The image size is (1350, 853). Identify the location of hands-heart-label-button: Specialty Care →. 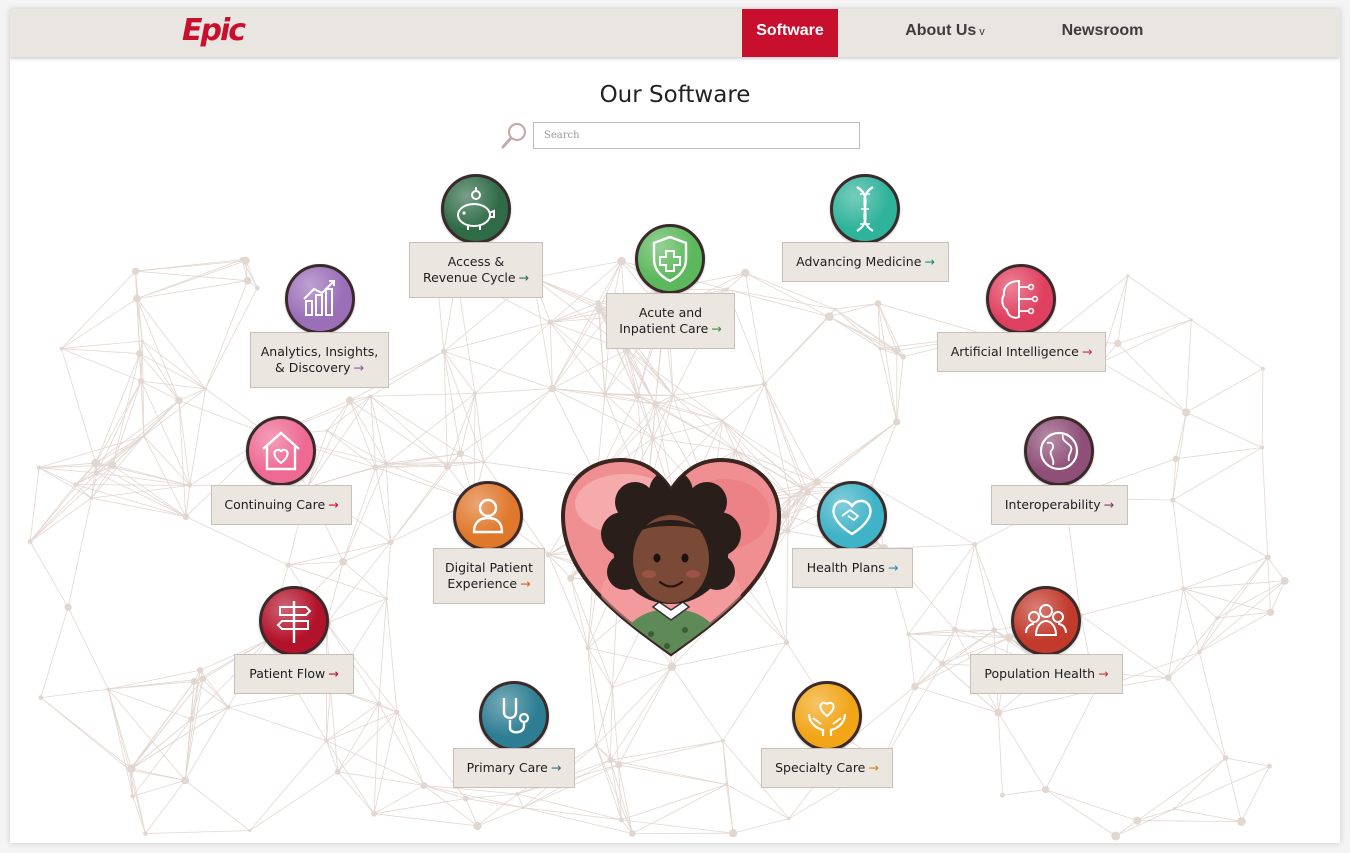
(827, 768).